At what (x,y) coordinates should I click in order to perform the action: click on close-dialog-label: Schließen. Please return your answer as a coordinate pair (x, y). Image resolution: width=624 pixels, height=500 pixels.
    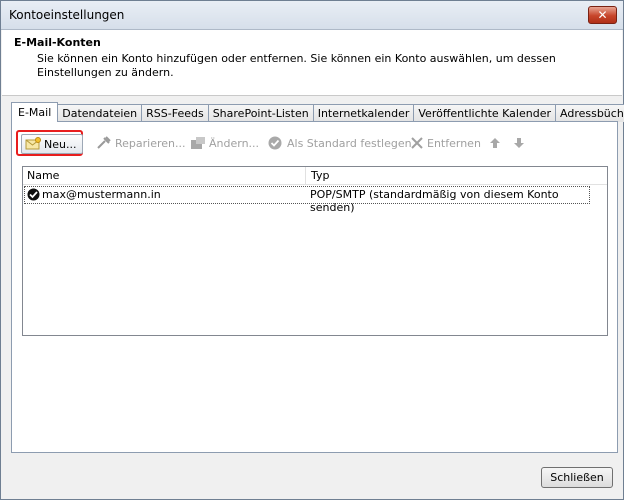
    Looking at the image, I should click on (577, 477).